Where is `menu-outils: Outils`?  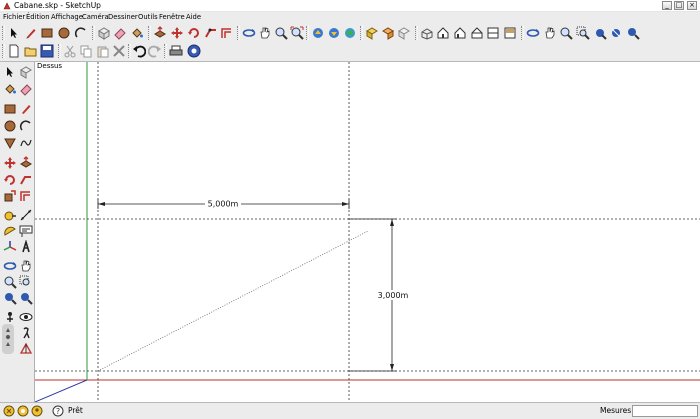
menu-outils: Outils is located at coordinates (148, 17).